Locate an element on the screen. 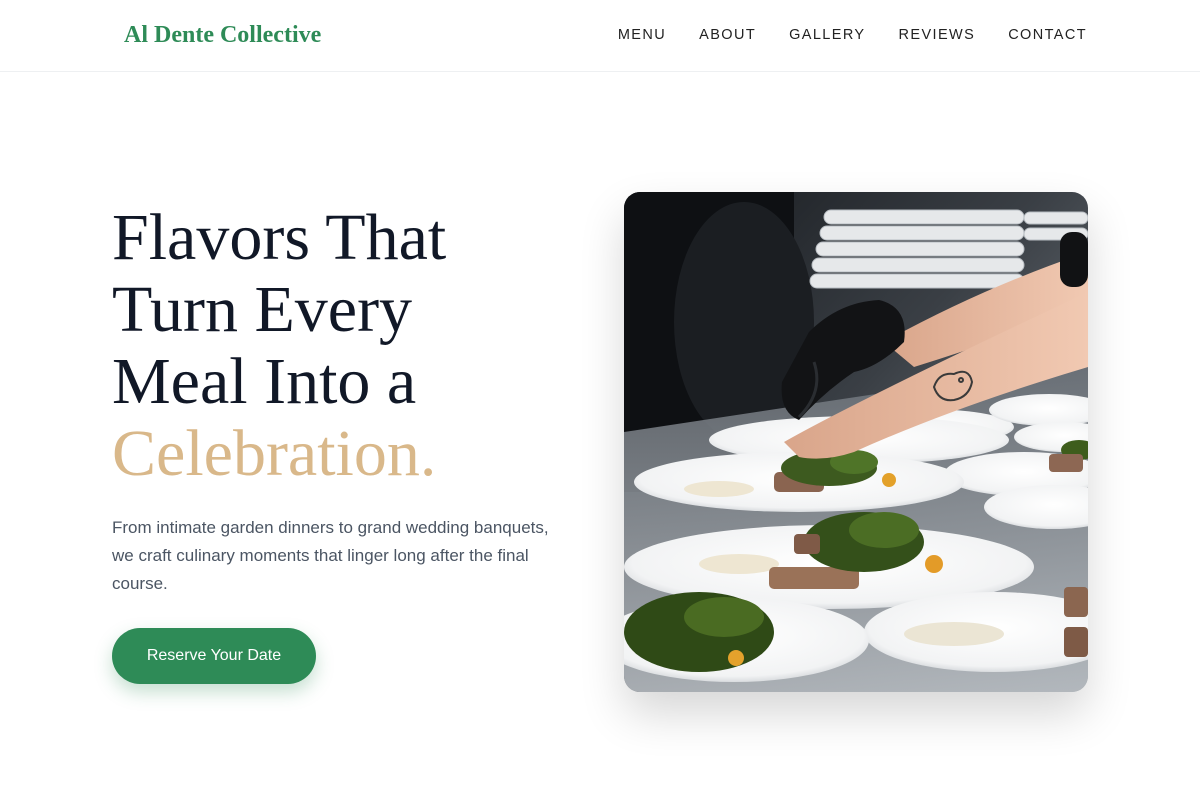 This screenshot has width=1200, height=800. site-logo: Al Dente Collective is located at coordinates (222, 35).